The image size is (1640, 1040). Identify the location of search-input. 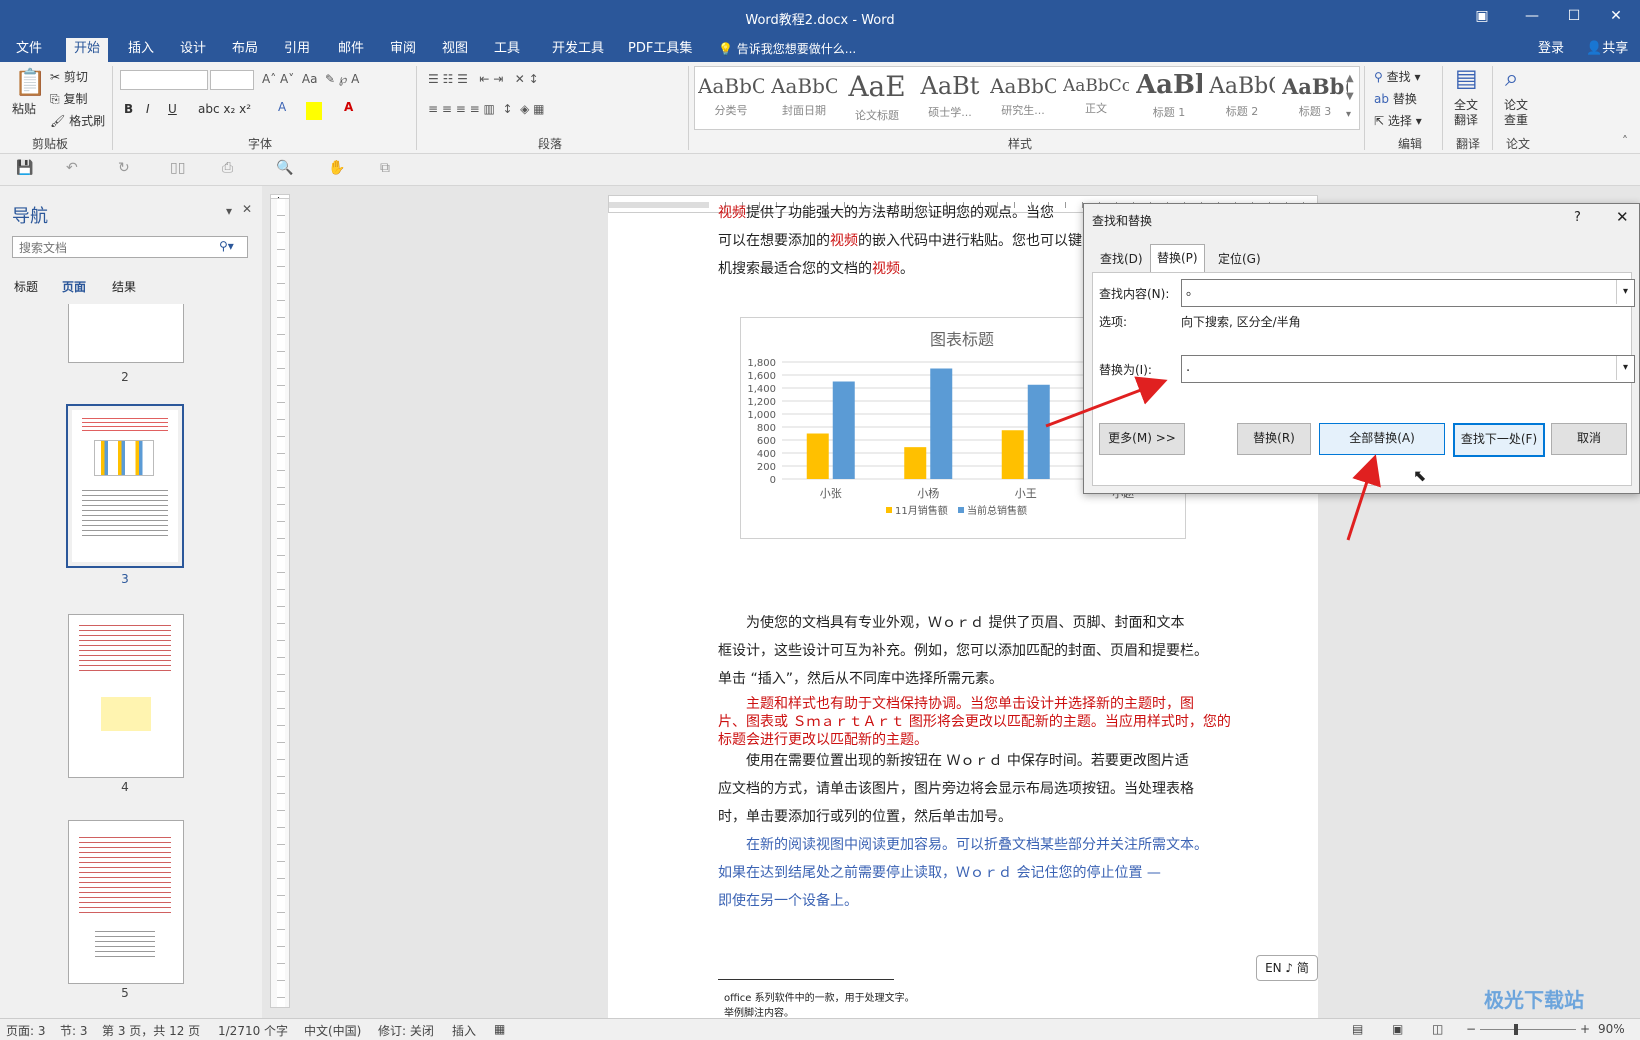
(114, 248).